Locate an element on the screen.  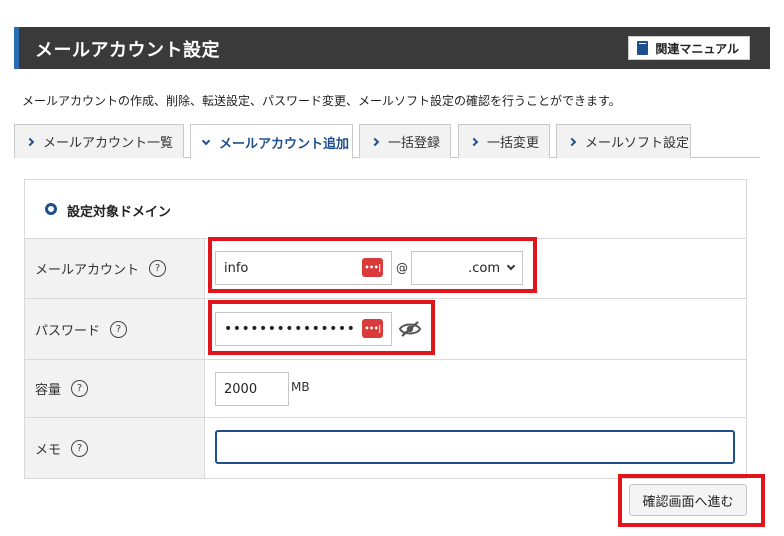
confirm-button: 確認画面へ進む is located at coordinates (688, 500).